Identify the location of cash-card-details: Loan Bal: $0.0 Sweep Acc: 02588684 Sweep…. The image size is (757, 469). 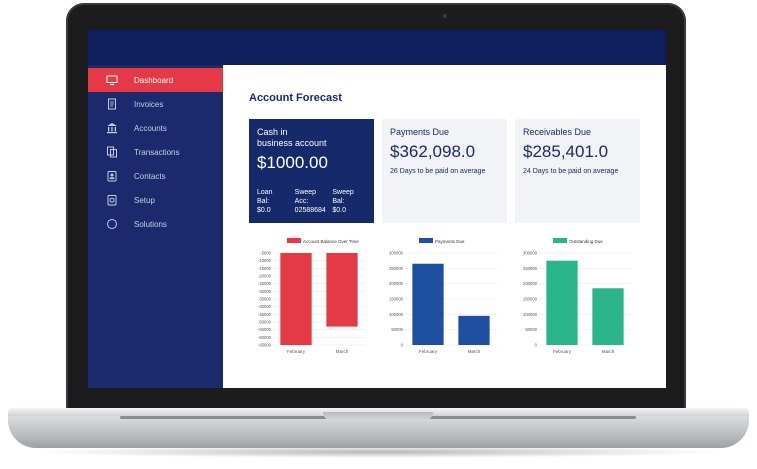
(313, 201).